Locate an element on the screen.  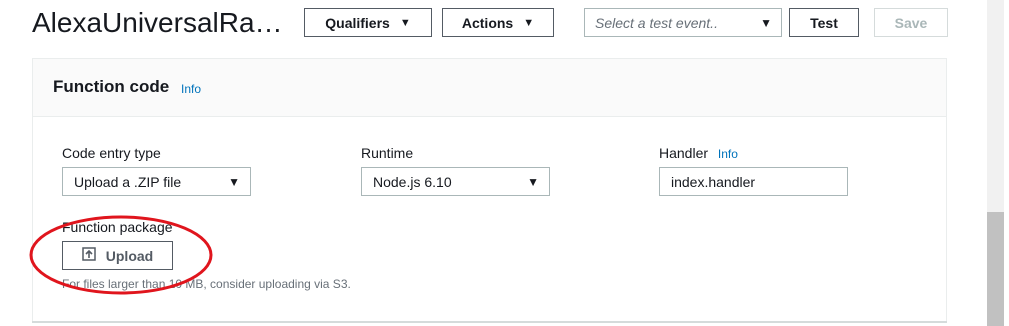
qualifiers-label: Qualifiers is located at coordinates (357, 22).